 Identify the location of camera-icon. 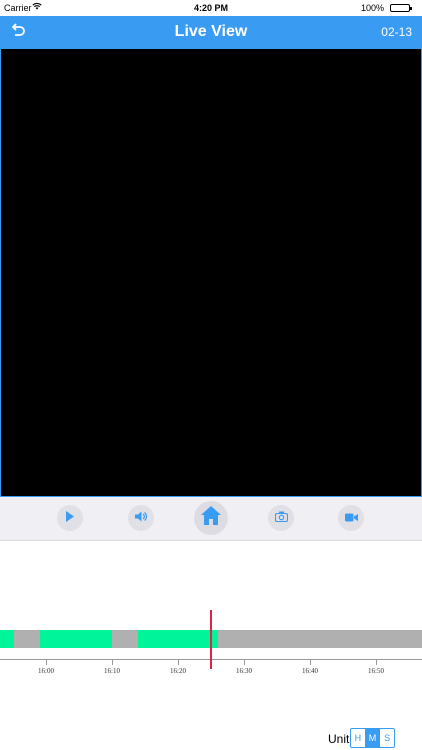
(281, 518).